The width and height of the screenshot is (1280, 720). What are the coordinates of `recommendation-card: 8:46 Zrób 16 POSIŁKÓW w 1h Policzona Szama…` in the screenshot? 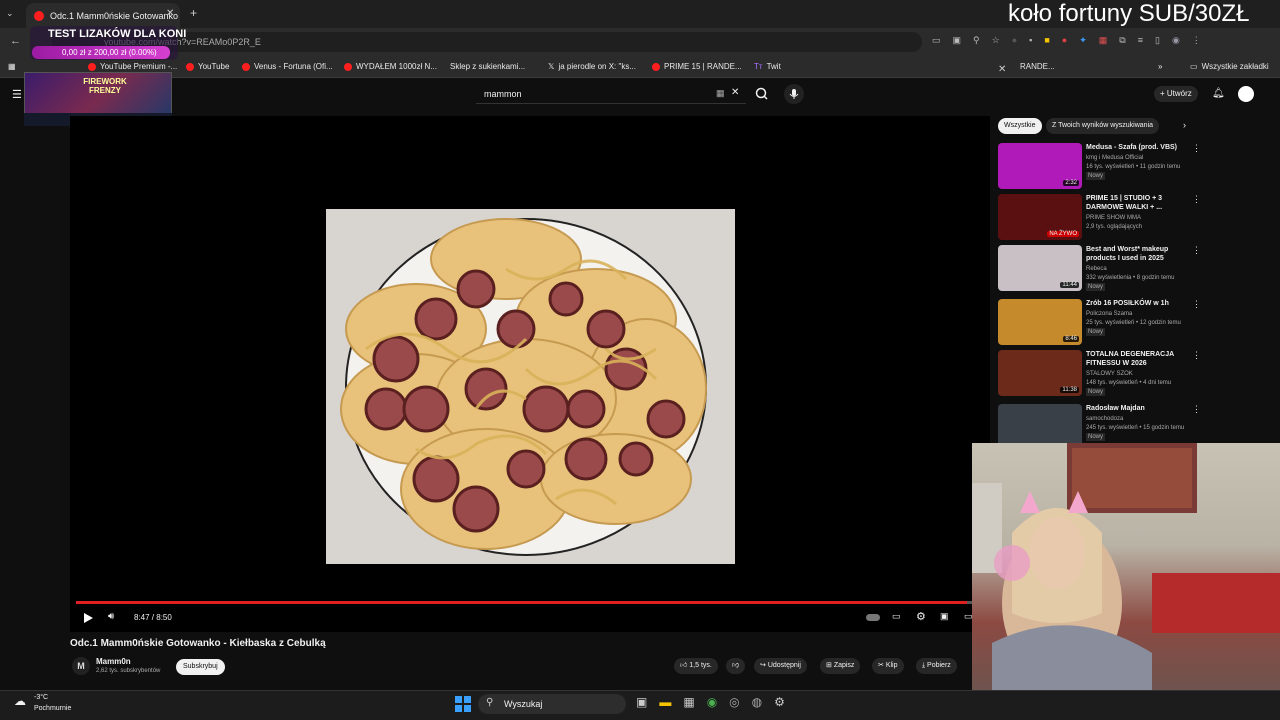 It's located at (1099, 323).